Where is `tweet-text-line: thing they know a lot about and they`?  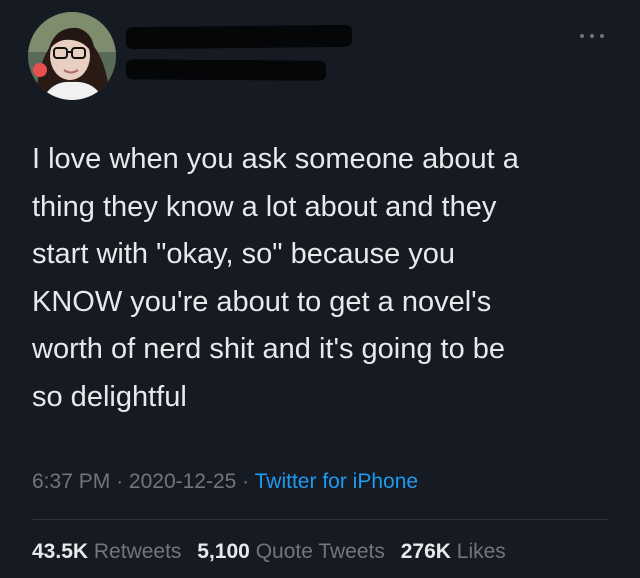 tweet-text-line: thing they know a lot about and they is located at coordinates (264, 206).